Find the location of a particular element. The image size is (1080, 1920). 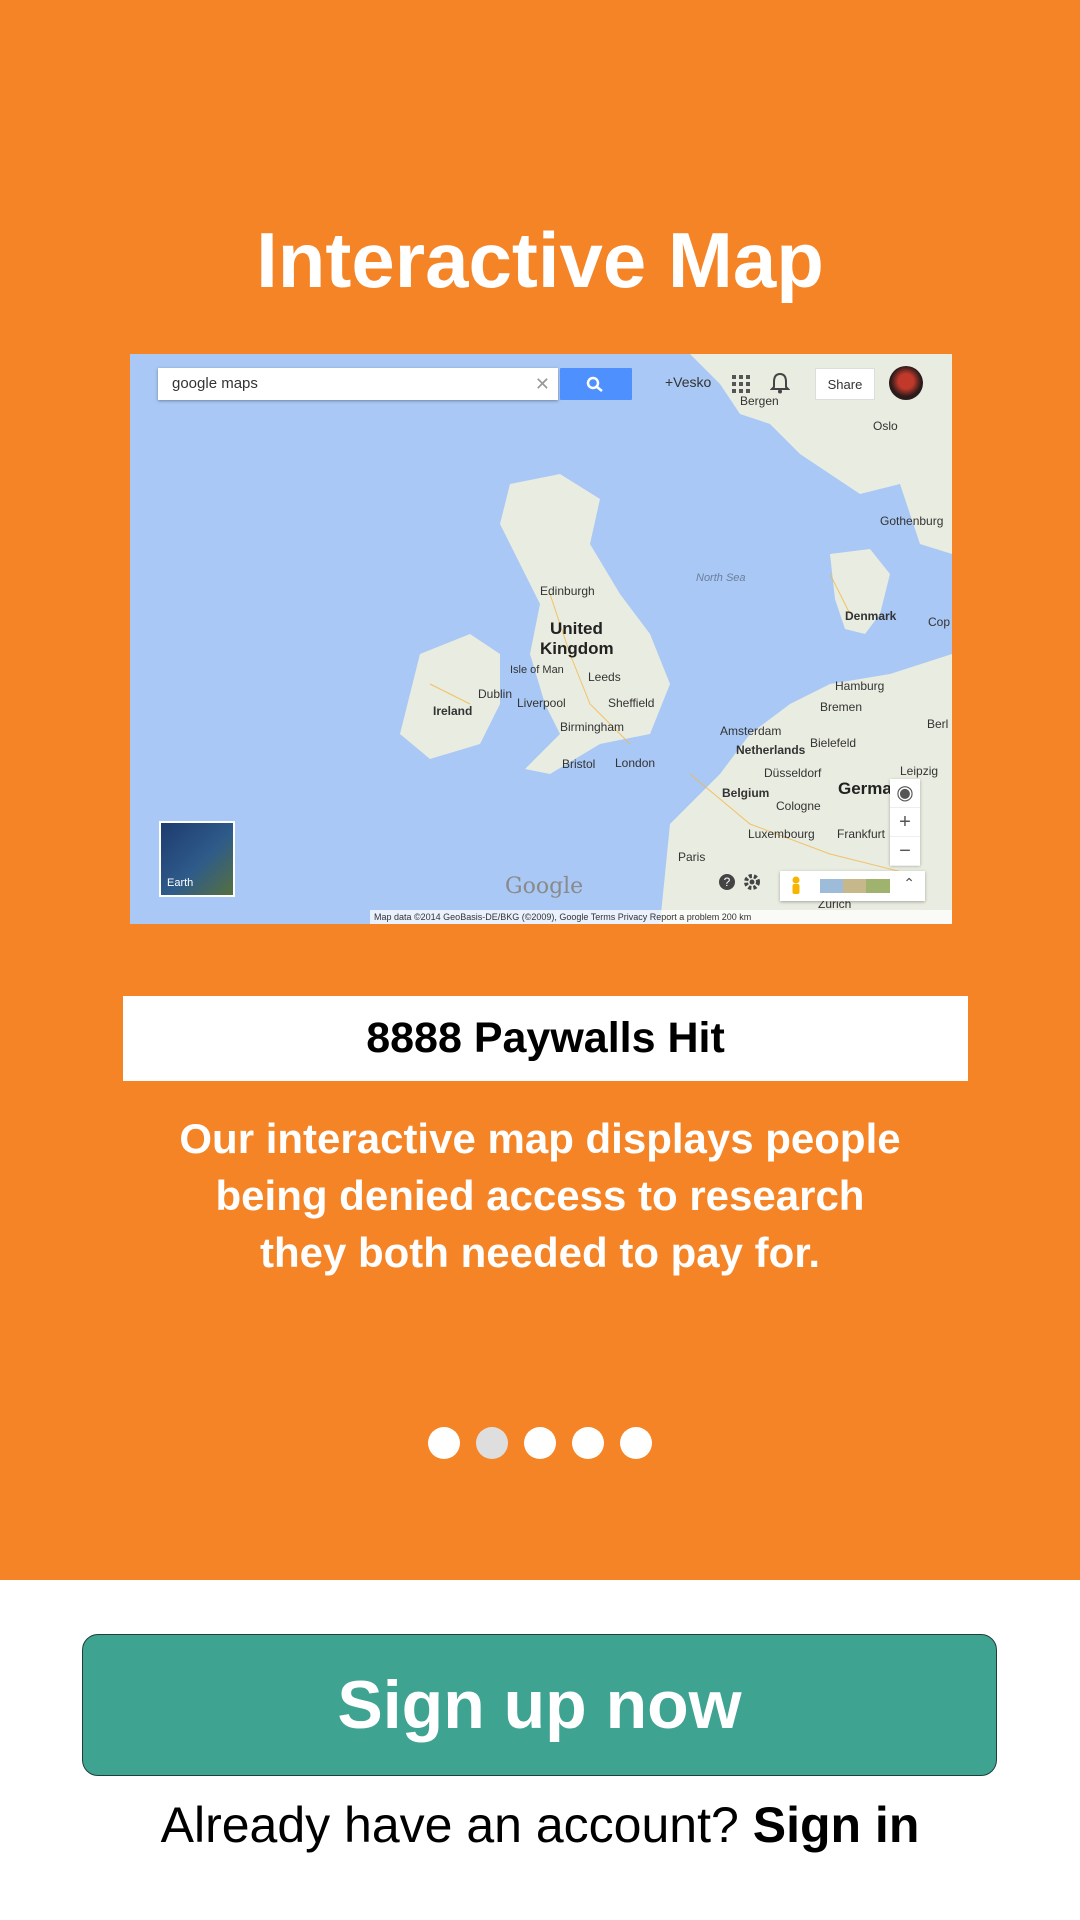

sign-in-link: Sign in is located at coordinates (836, 1825).